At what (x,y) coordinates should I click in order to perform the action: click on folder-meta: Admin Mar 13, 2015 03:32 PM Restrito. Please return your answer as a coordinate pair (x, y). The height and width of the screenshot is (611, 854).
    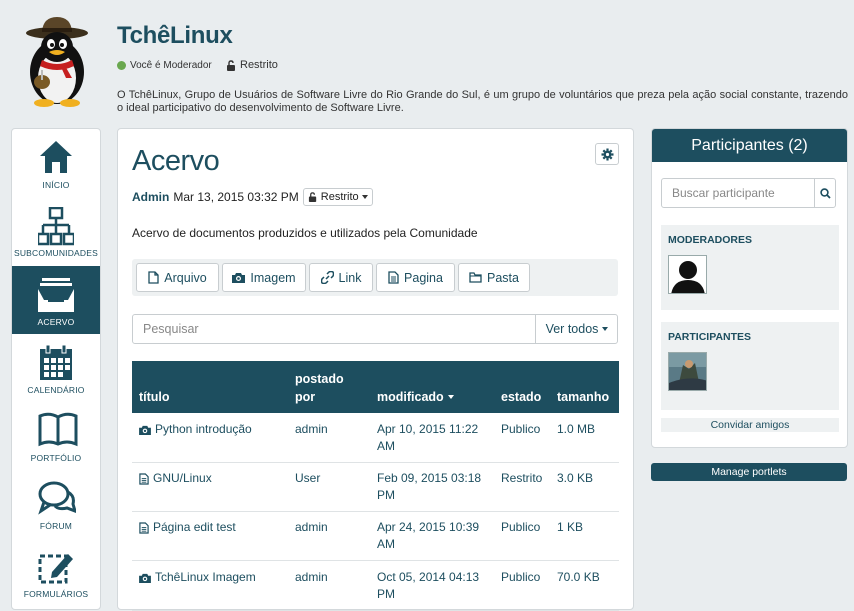
    Looking at the image, I should click on (252, 197).